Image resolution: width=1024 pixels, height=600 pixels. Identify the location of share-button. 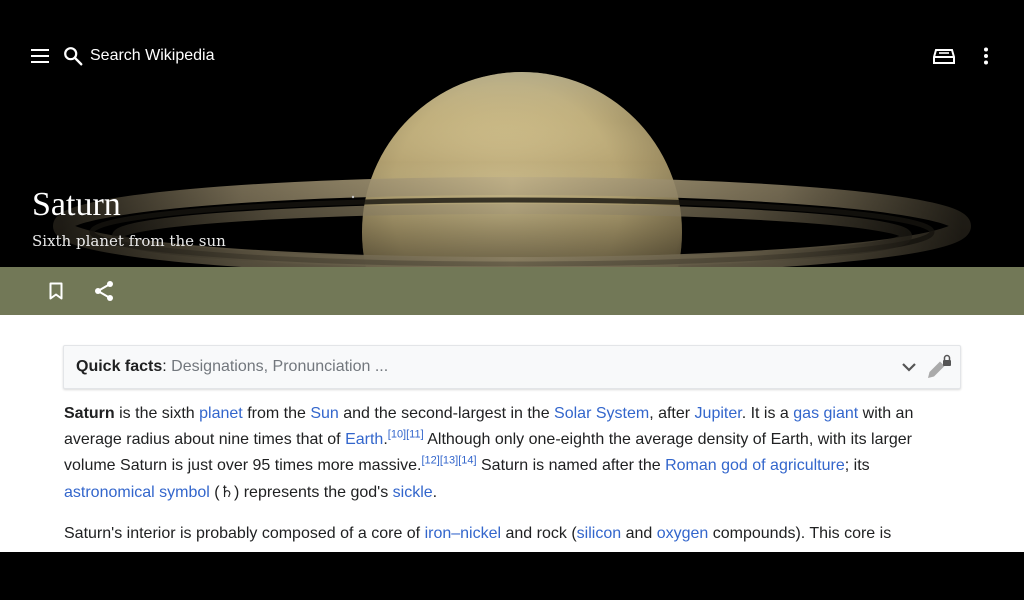
(104, 291).